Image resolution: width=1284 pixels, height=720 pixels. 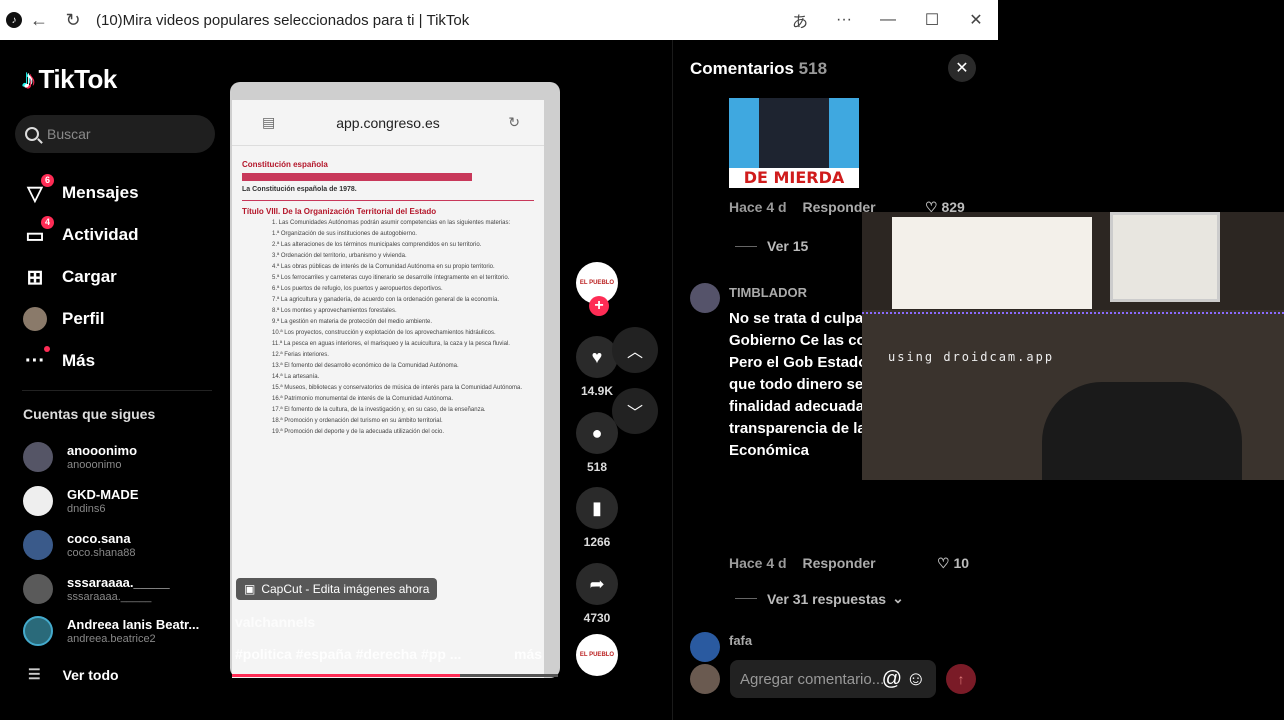 I want to click on following-account: sssaraaaa._____ sssaraaaa._____, so click(x=96, y=589).